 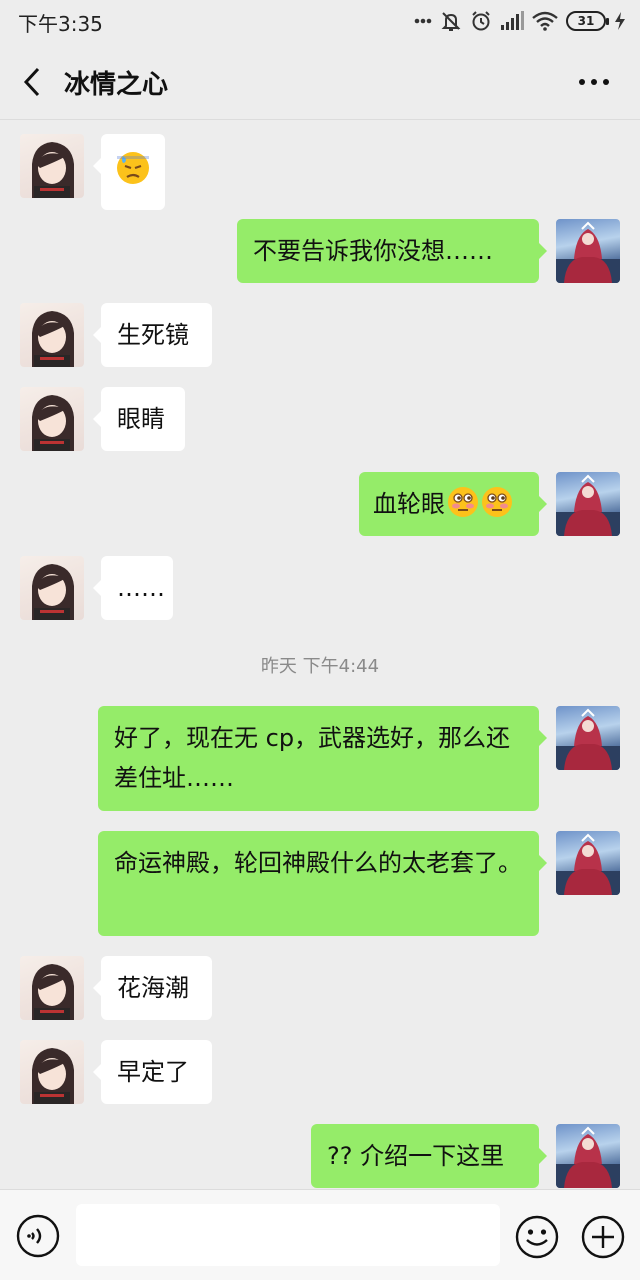 I want to click on timestamp: 昨天 下午4:44, so click(x=320, y=666).